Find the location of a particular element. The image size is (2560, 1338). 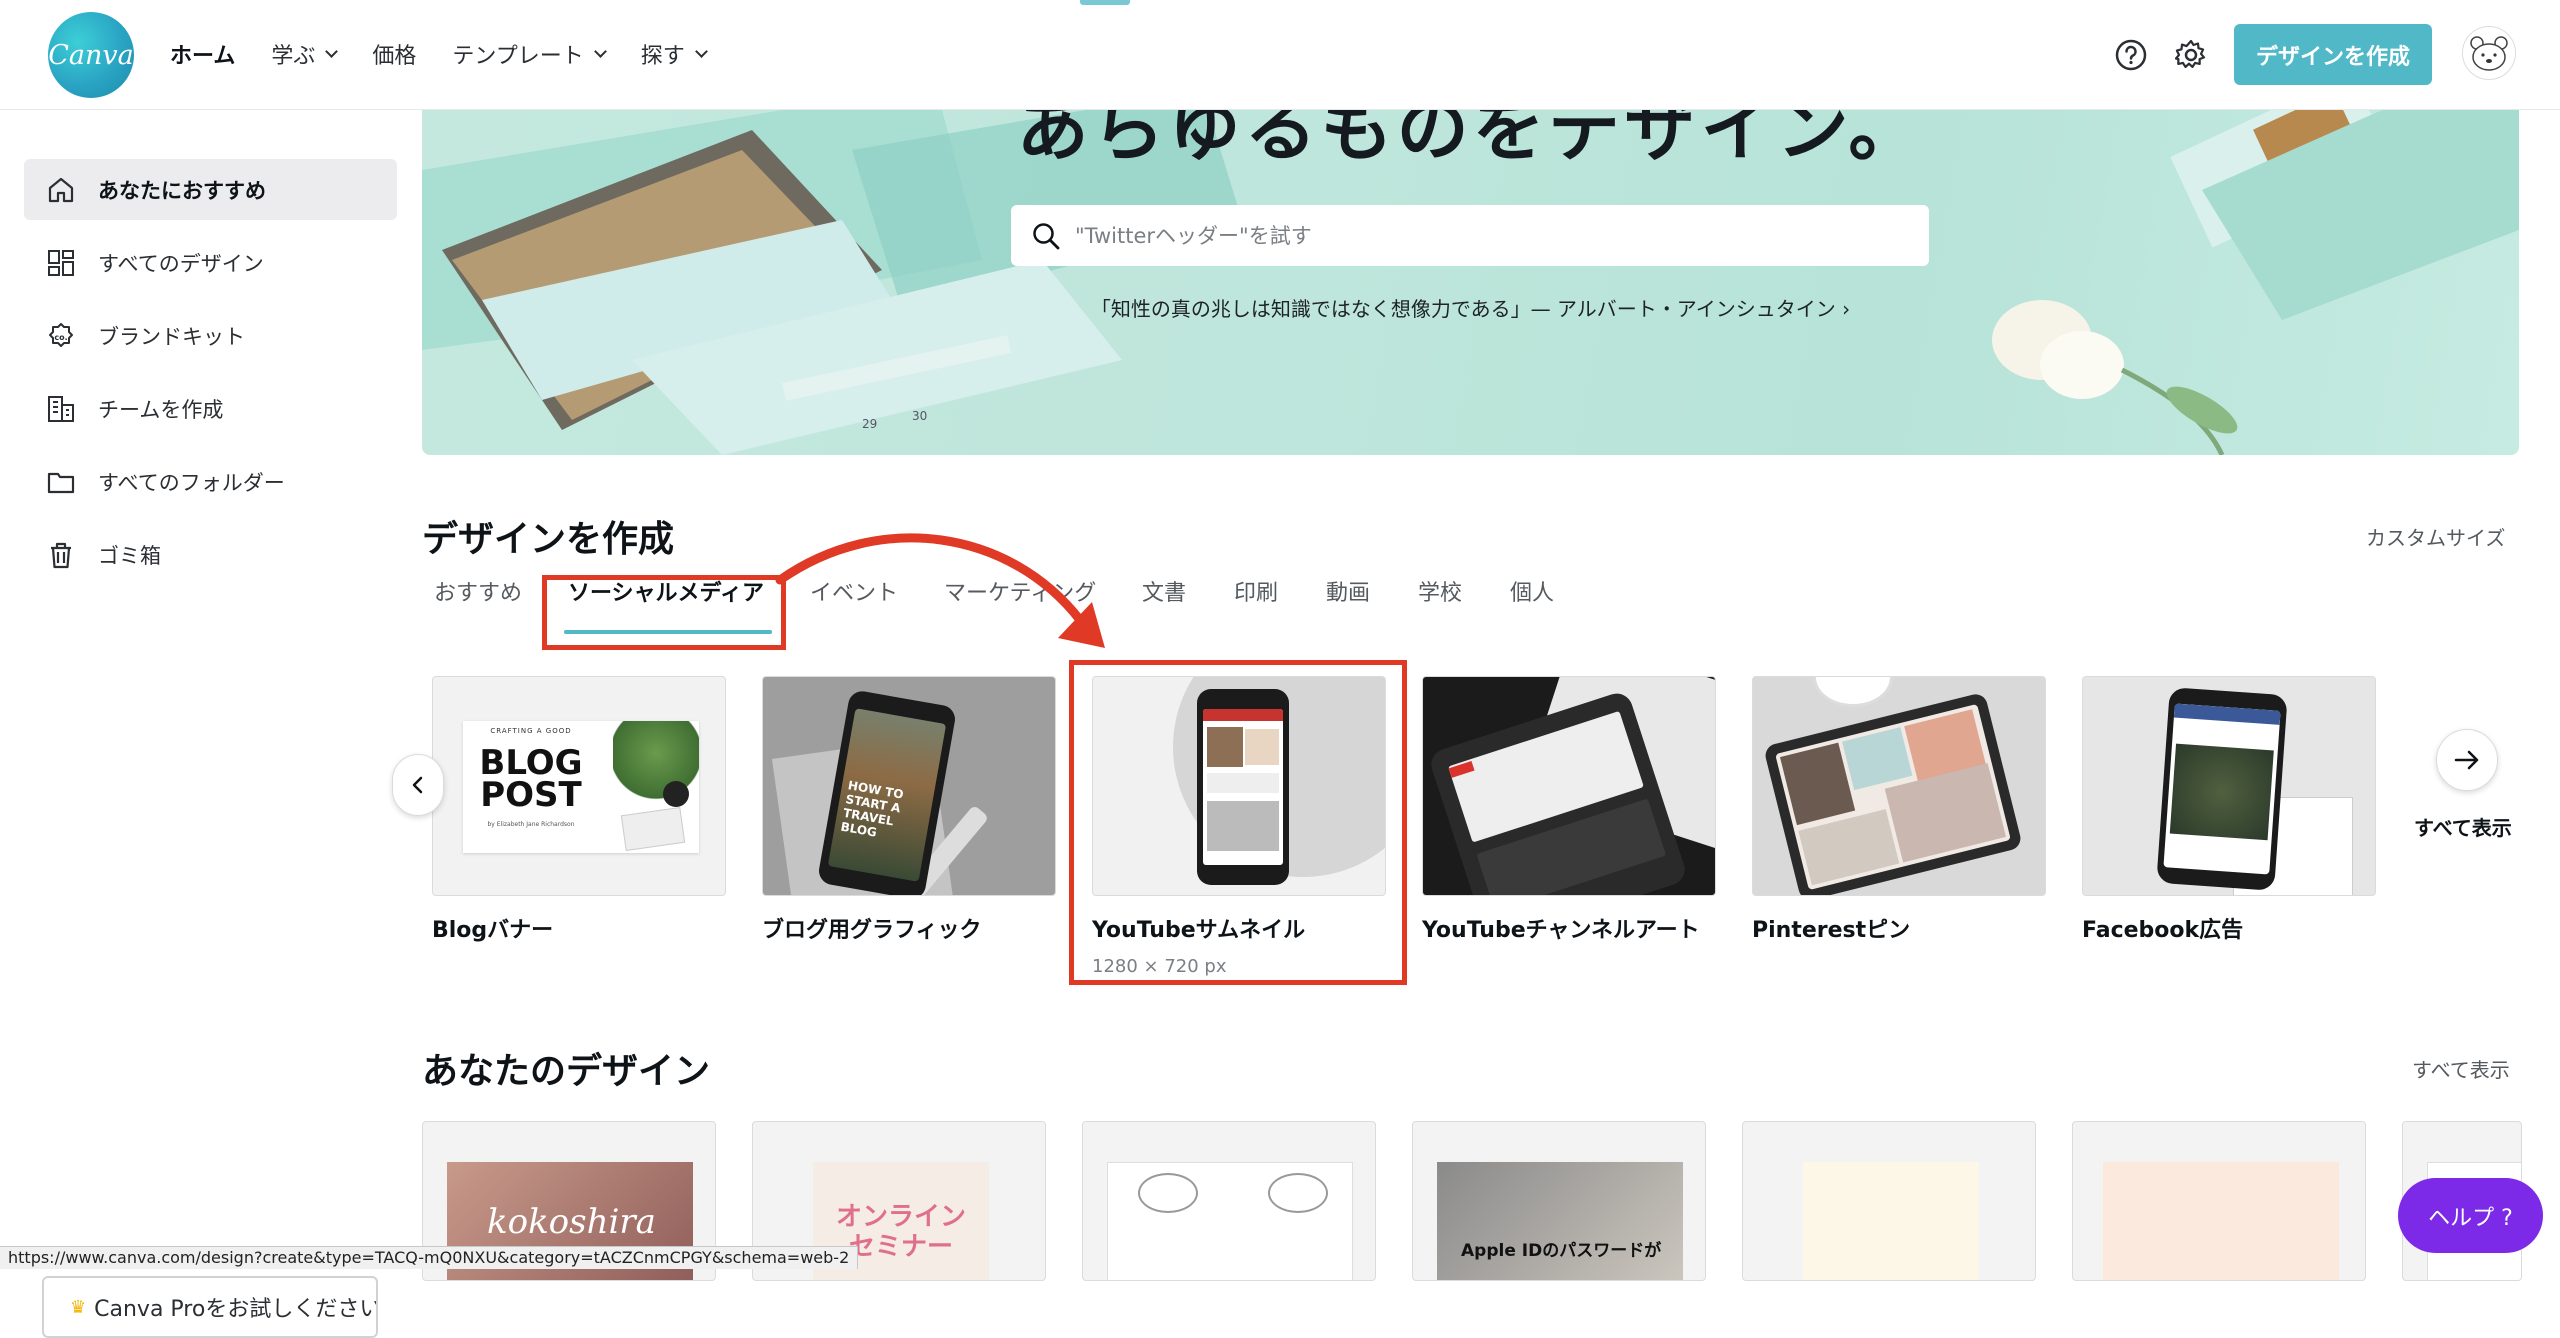

nav-templates: テンプレート is located at coordinates (529, 54).